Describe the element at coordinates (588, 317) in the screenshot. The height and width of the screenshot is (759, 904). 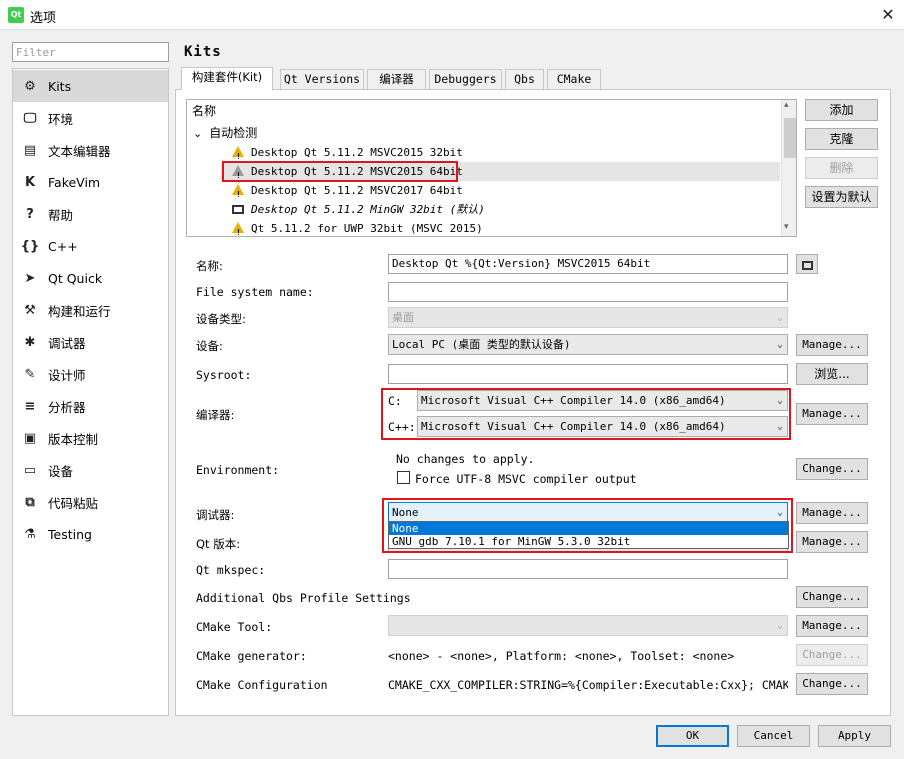
I see `device-type-select: 桌面 ⌄` at that location.